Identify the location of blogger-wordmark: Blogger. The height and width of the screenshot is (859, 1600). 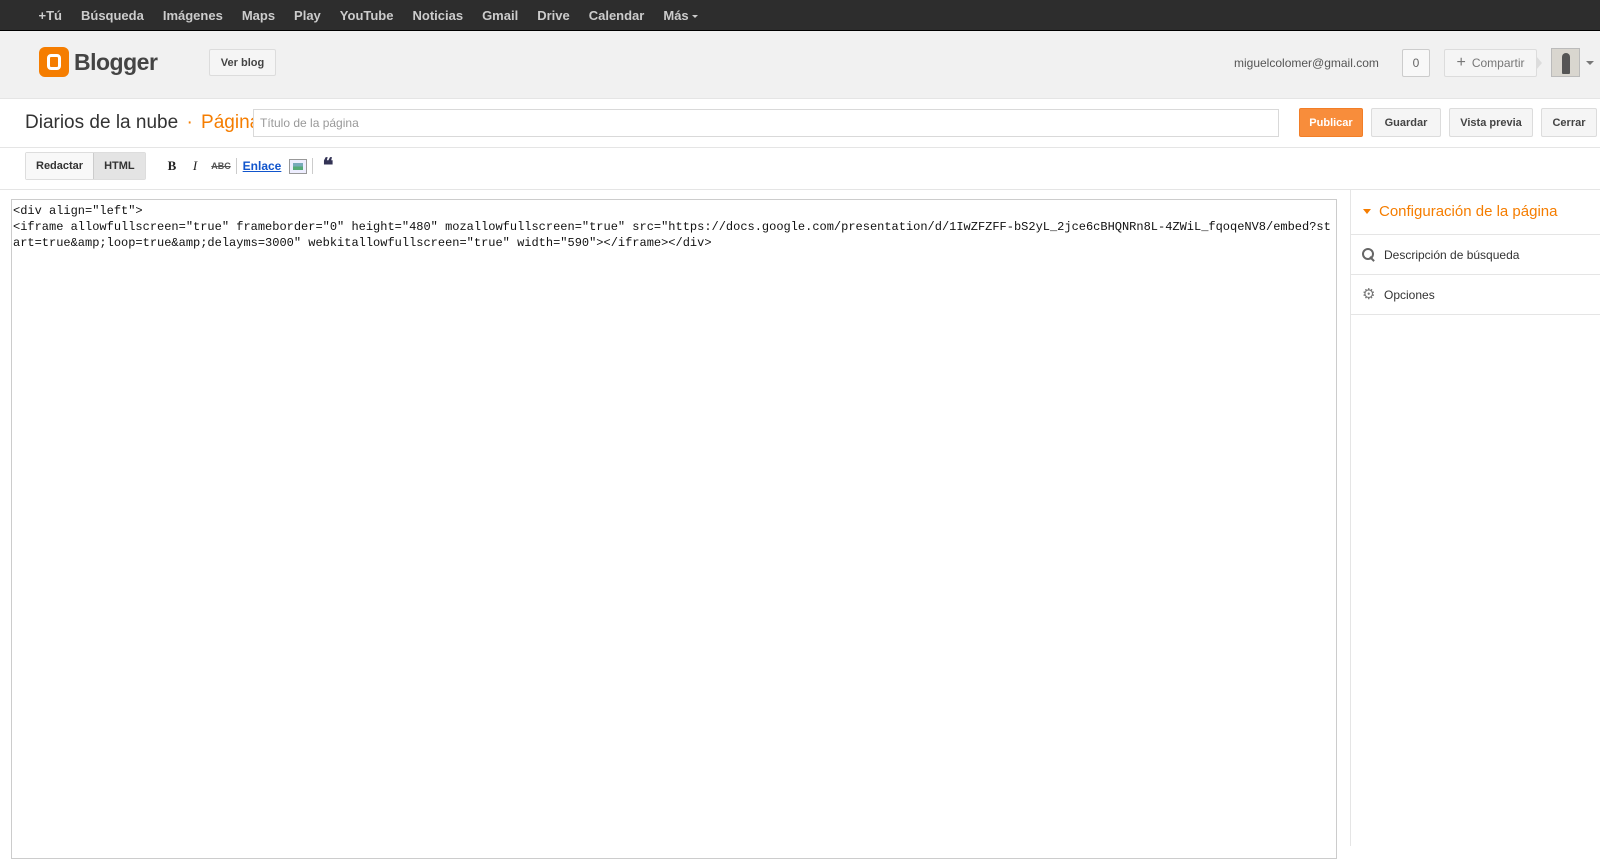
(116, 61).